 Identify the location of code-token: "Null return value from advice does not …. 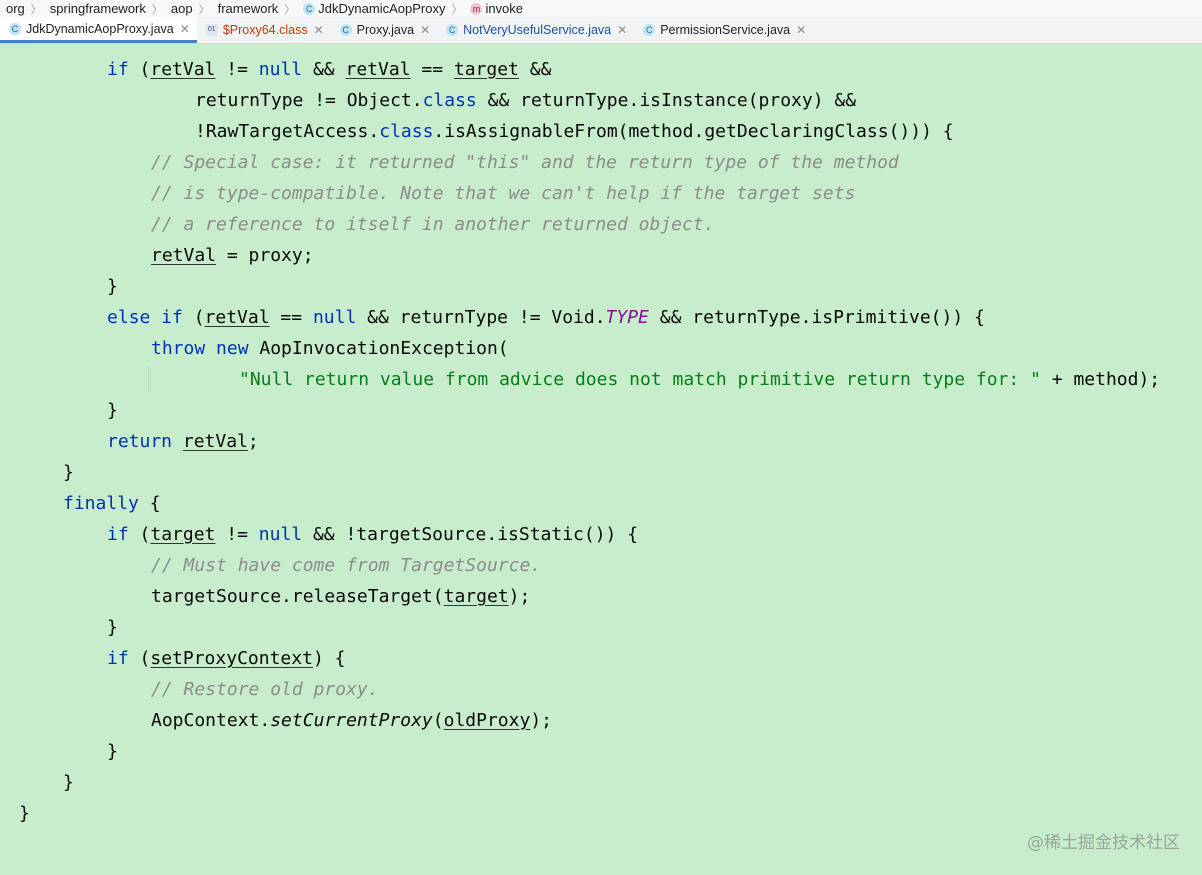
(640, 379).